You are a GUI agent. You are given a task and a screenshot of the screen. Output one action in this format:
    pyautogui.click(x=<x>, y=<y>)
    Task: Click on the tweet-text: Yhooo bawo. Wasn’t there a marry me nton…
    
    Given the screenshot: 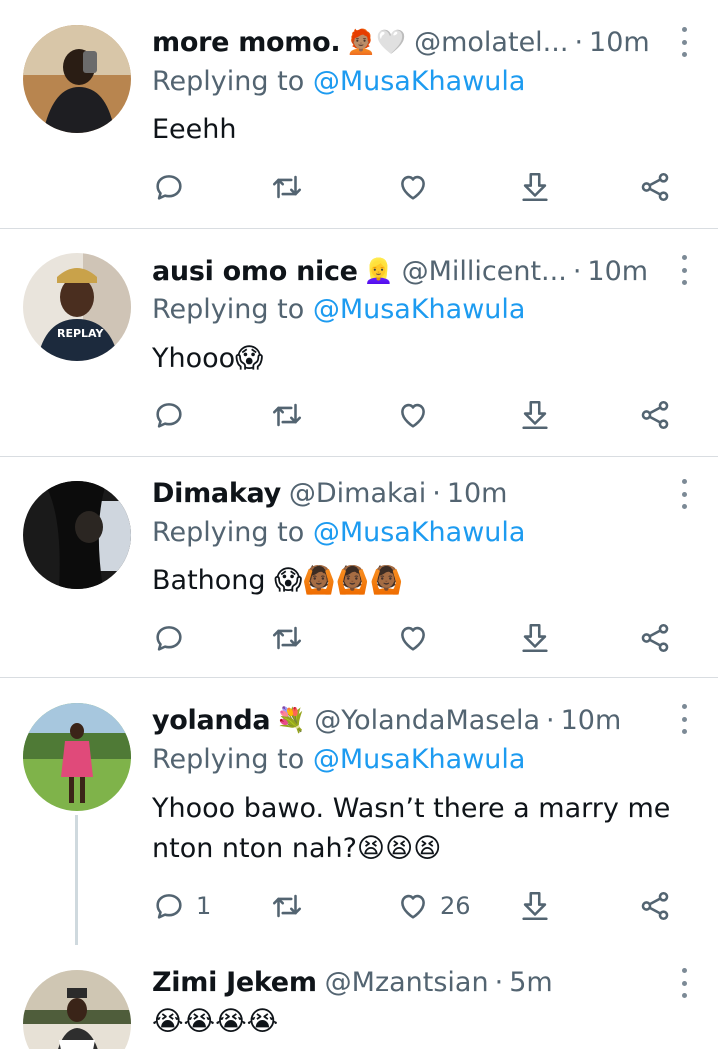 What is the action you would take?
    pyautogui.click(x=411, y=828)
    